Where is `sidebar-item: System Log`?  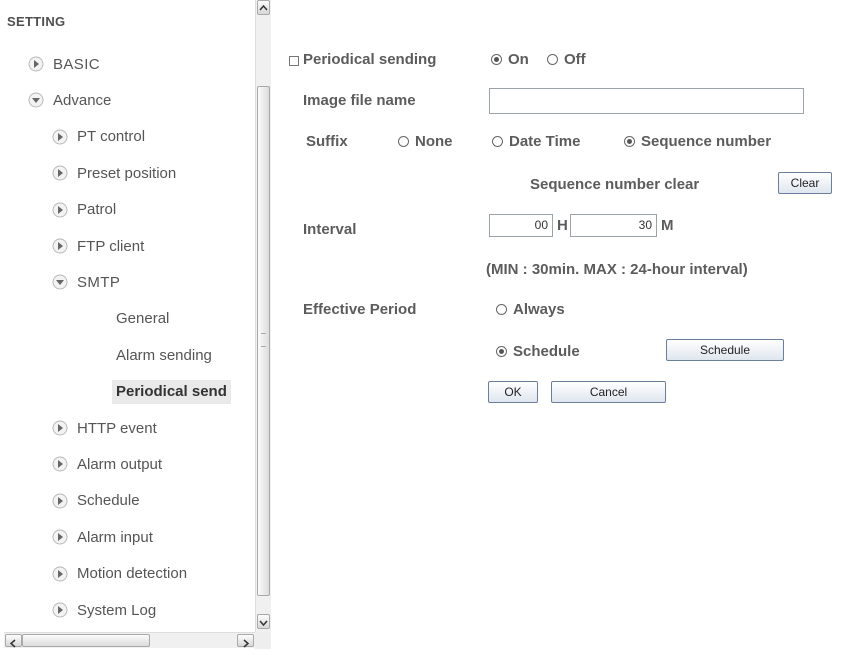
sidebar-item: System Log is located at coordinates (104, 610).